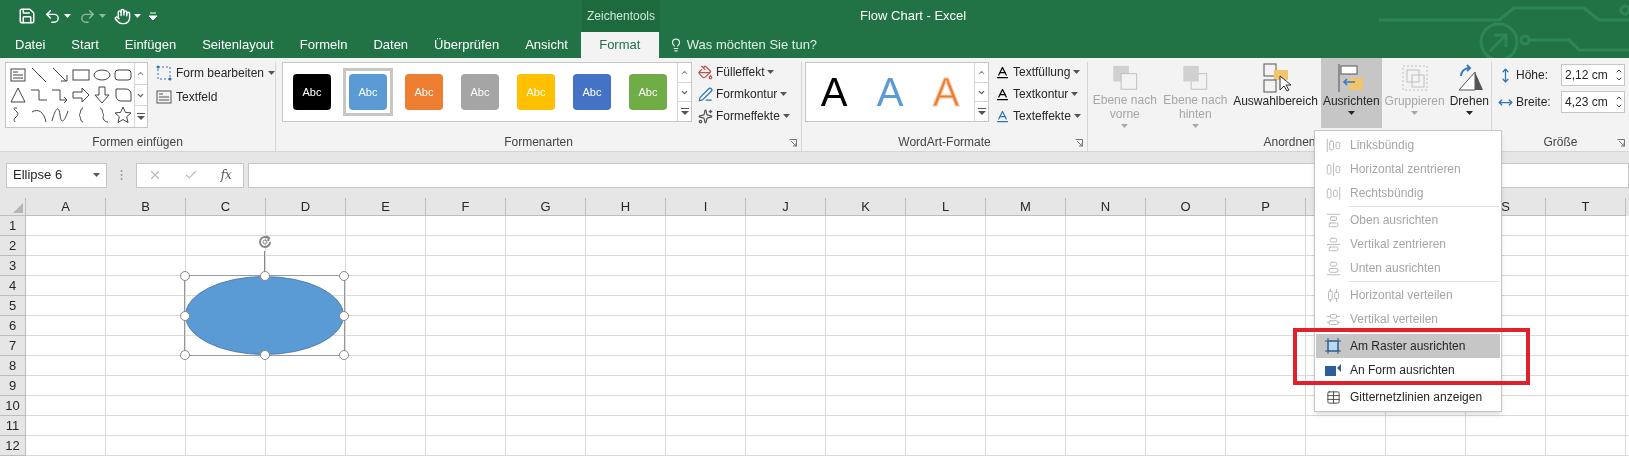 The height and width of the screenshot is (461, 1629). Describe the element at coordinates (13, 426) in the screenshot. I see `row-header: 11` at that location.